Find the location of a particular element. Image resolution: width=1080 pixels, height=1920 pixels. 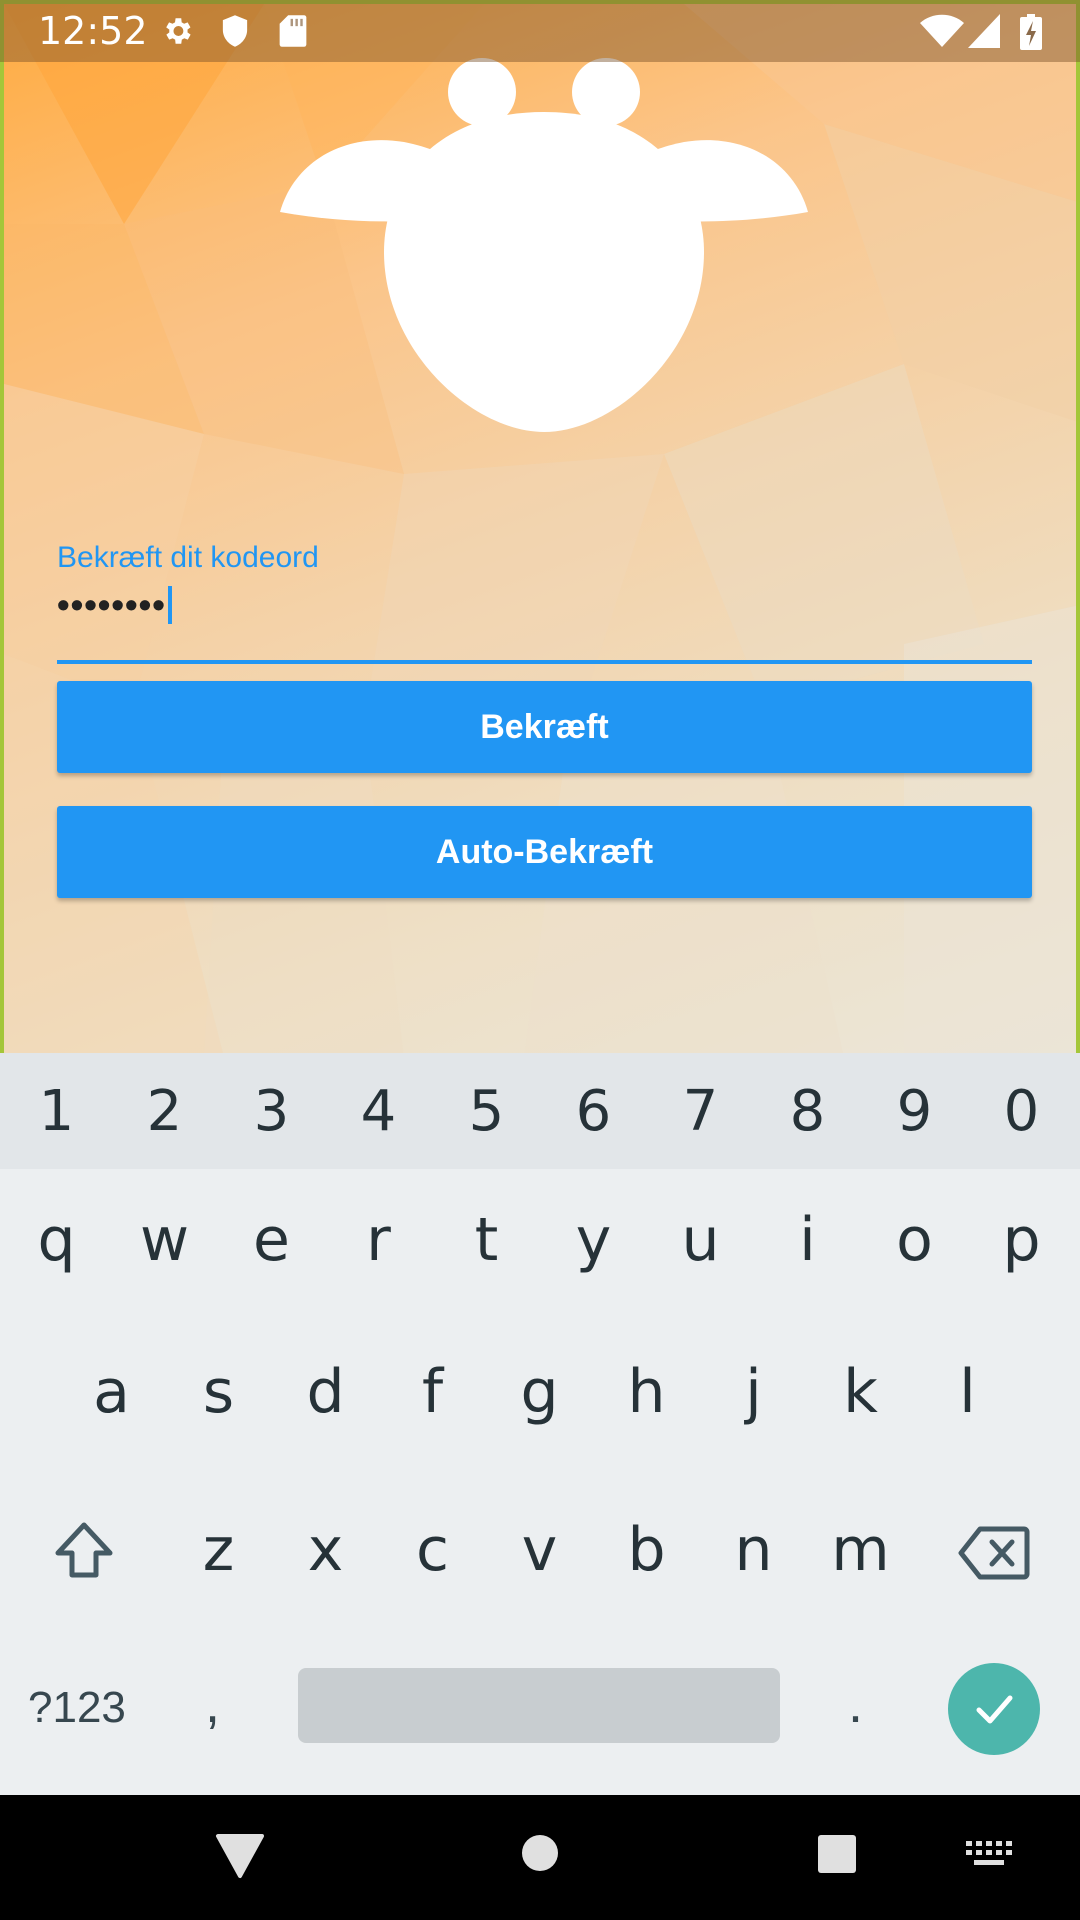

key-5: 5 is located at coordinates (486, 1111).